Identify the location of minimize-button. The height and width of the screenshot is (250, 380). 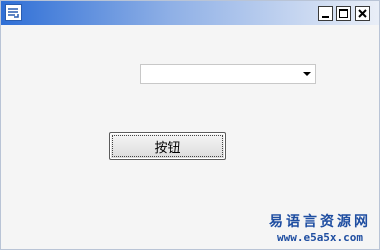
(325, 13).